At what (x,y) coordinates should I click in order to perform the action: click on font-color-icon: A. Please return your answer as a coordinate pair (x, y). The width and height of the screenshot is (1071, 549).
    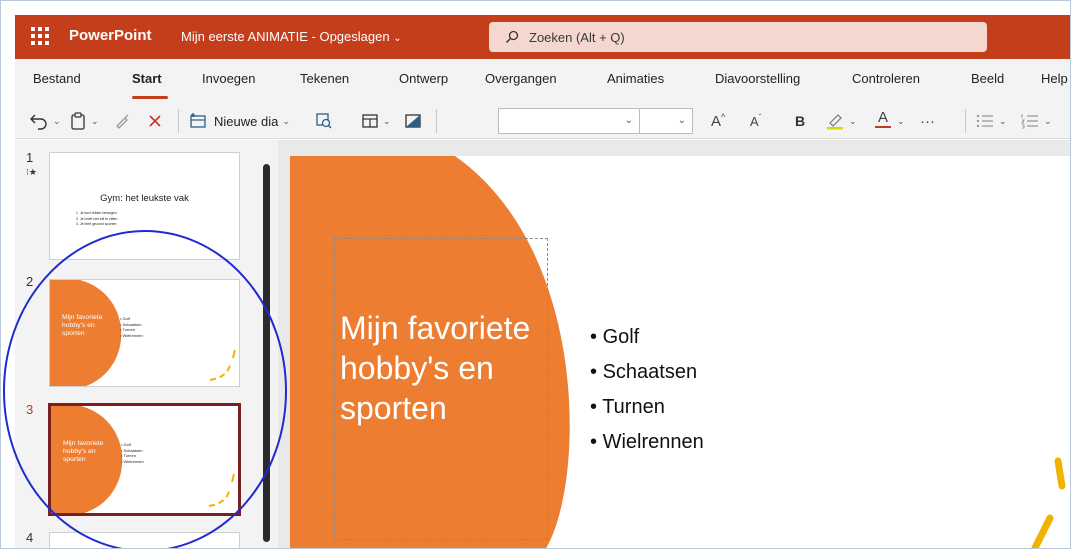
    Looking at the image, I should click on (882, 117).